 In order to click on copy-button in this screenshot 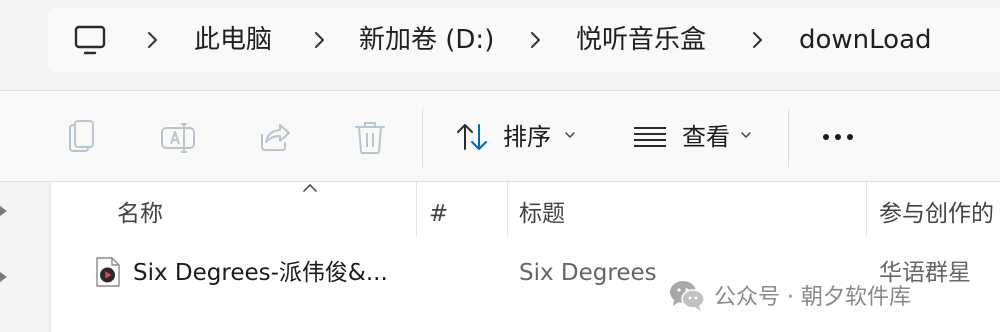, I will do `click(82, 137)`.